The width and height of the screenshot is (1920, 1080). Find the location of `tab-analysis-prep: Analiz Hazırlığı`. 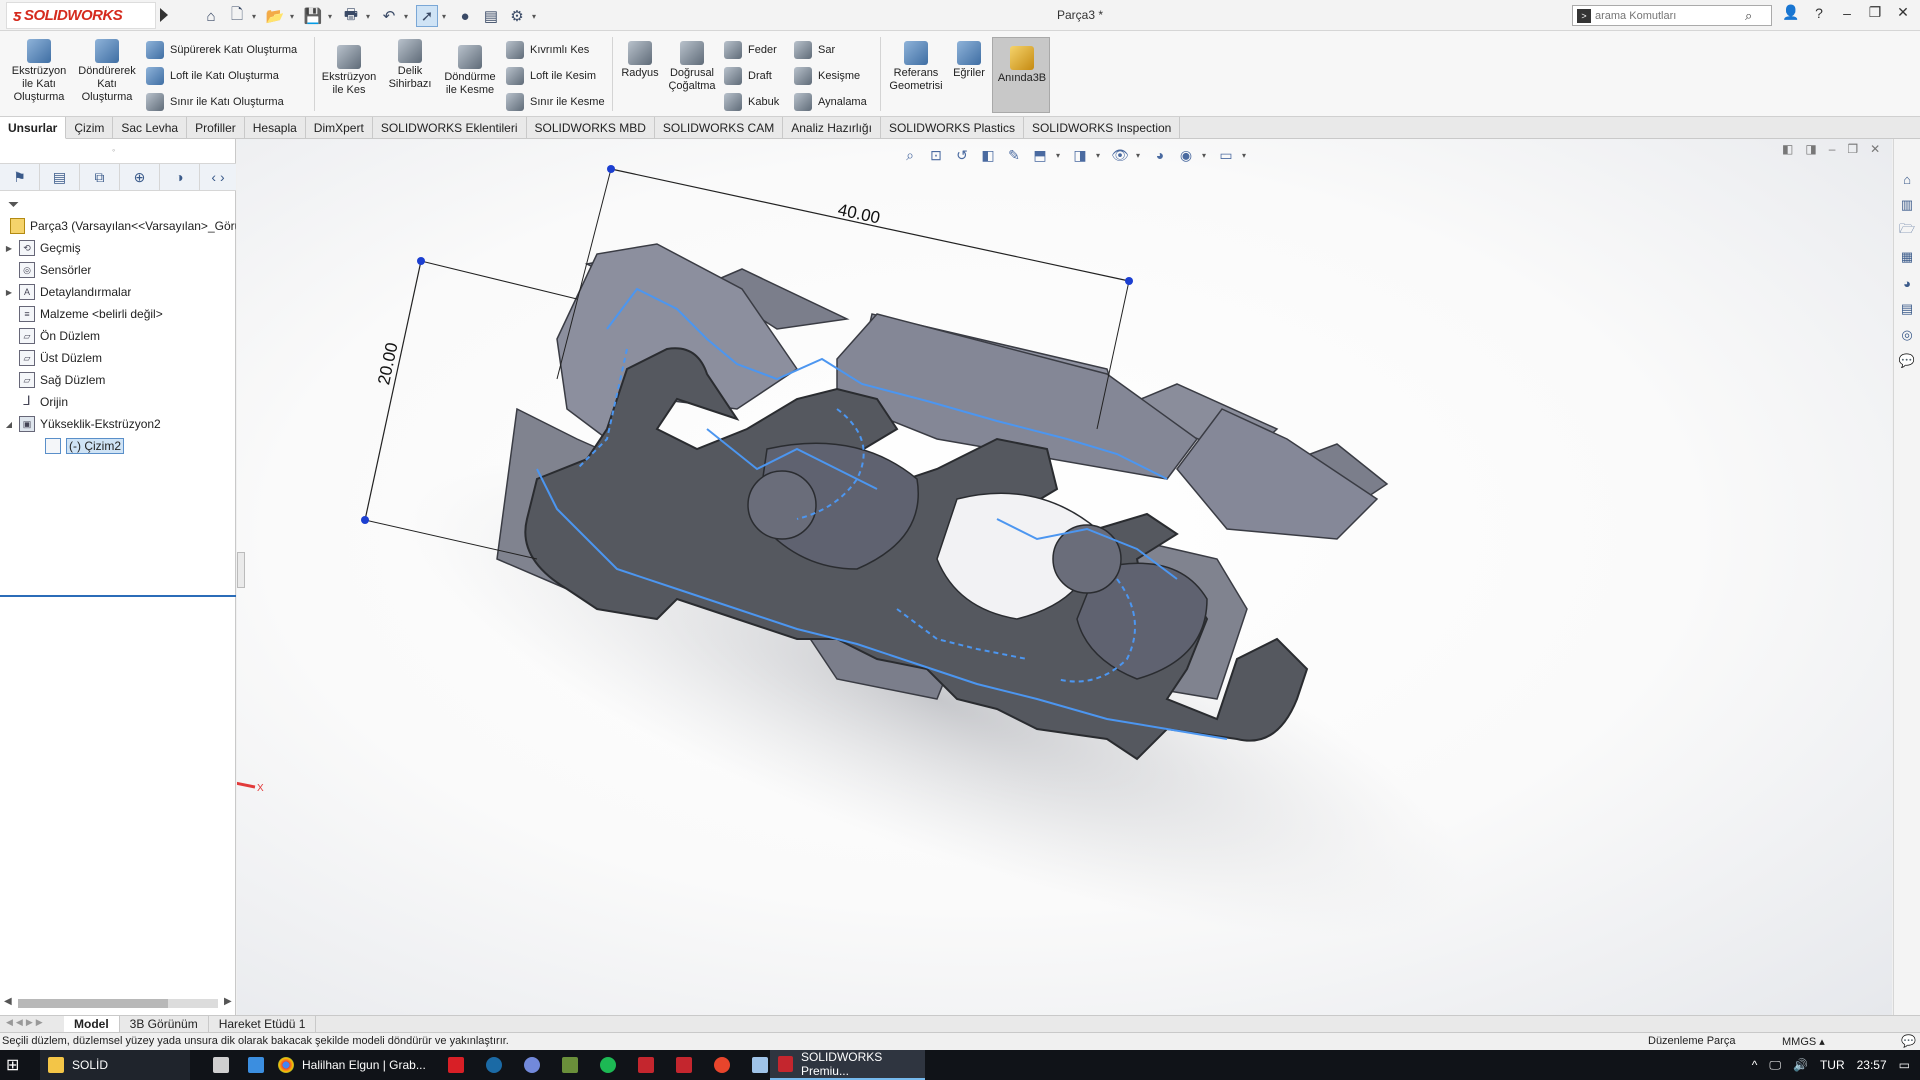

tab-analysis-prep: Analiz Hazırlığı is located at coordinates (832, 128).